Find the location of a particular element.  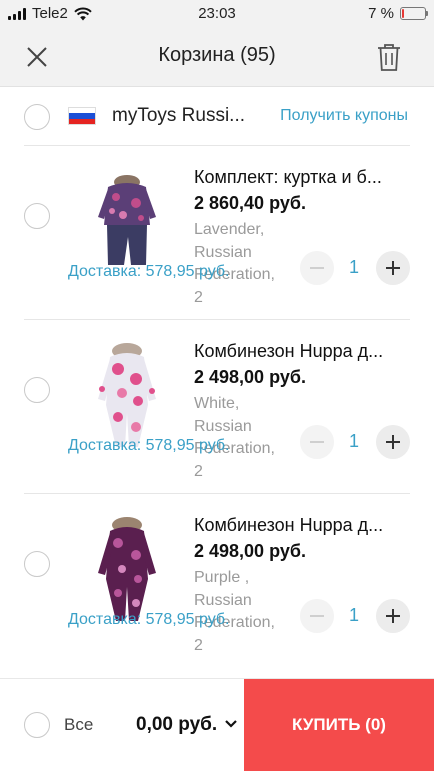

chevron-down-icon is located at coordinates (231, 724).